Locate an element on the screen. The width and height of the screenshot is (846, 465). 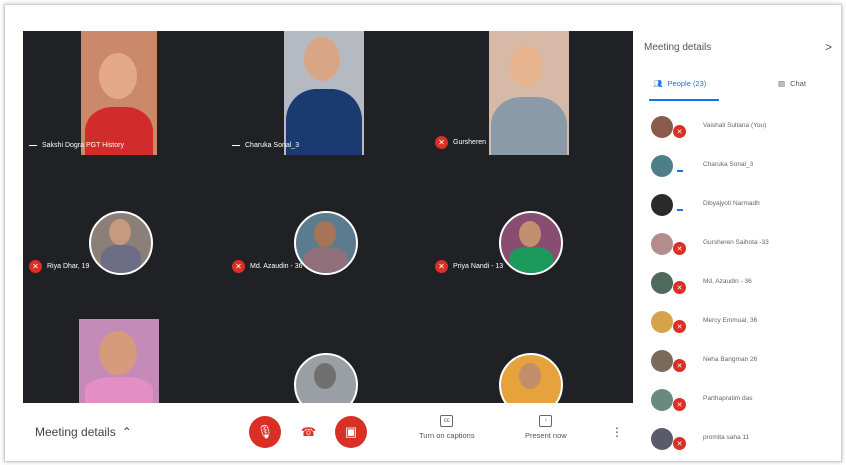
meeting-details-label: Meeting details is located at coordinates (75, 432).